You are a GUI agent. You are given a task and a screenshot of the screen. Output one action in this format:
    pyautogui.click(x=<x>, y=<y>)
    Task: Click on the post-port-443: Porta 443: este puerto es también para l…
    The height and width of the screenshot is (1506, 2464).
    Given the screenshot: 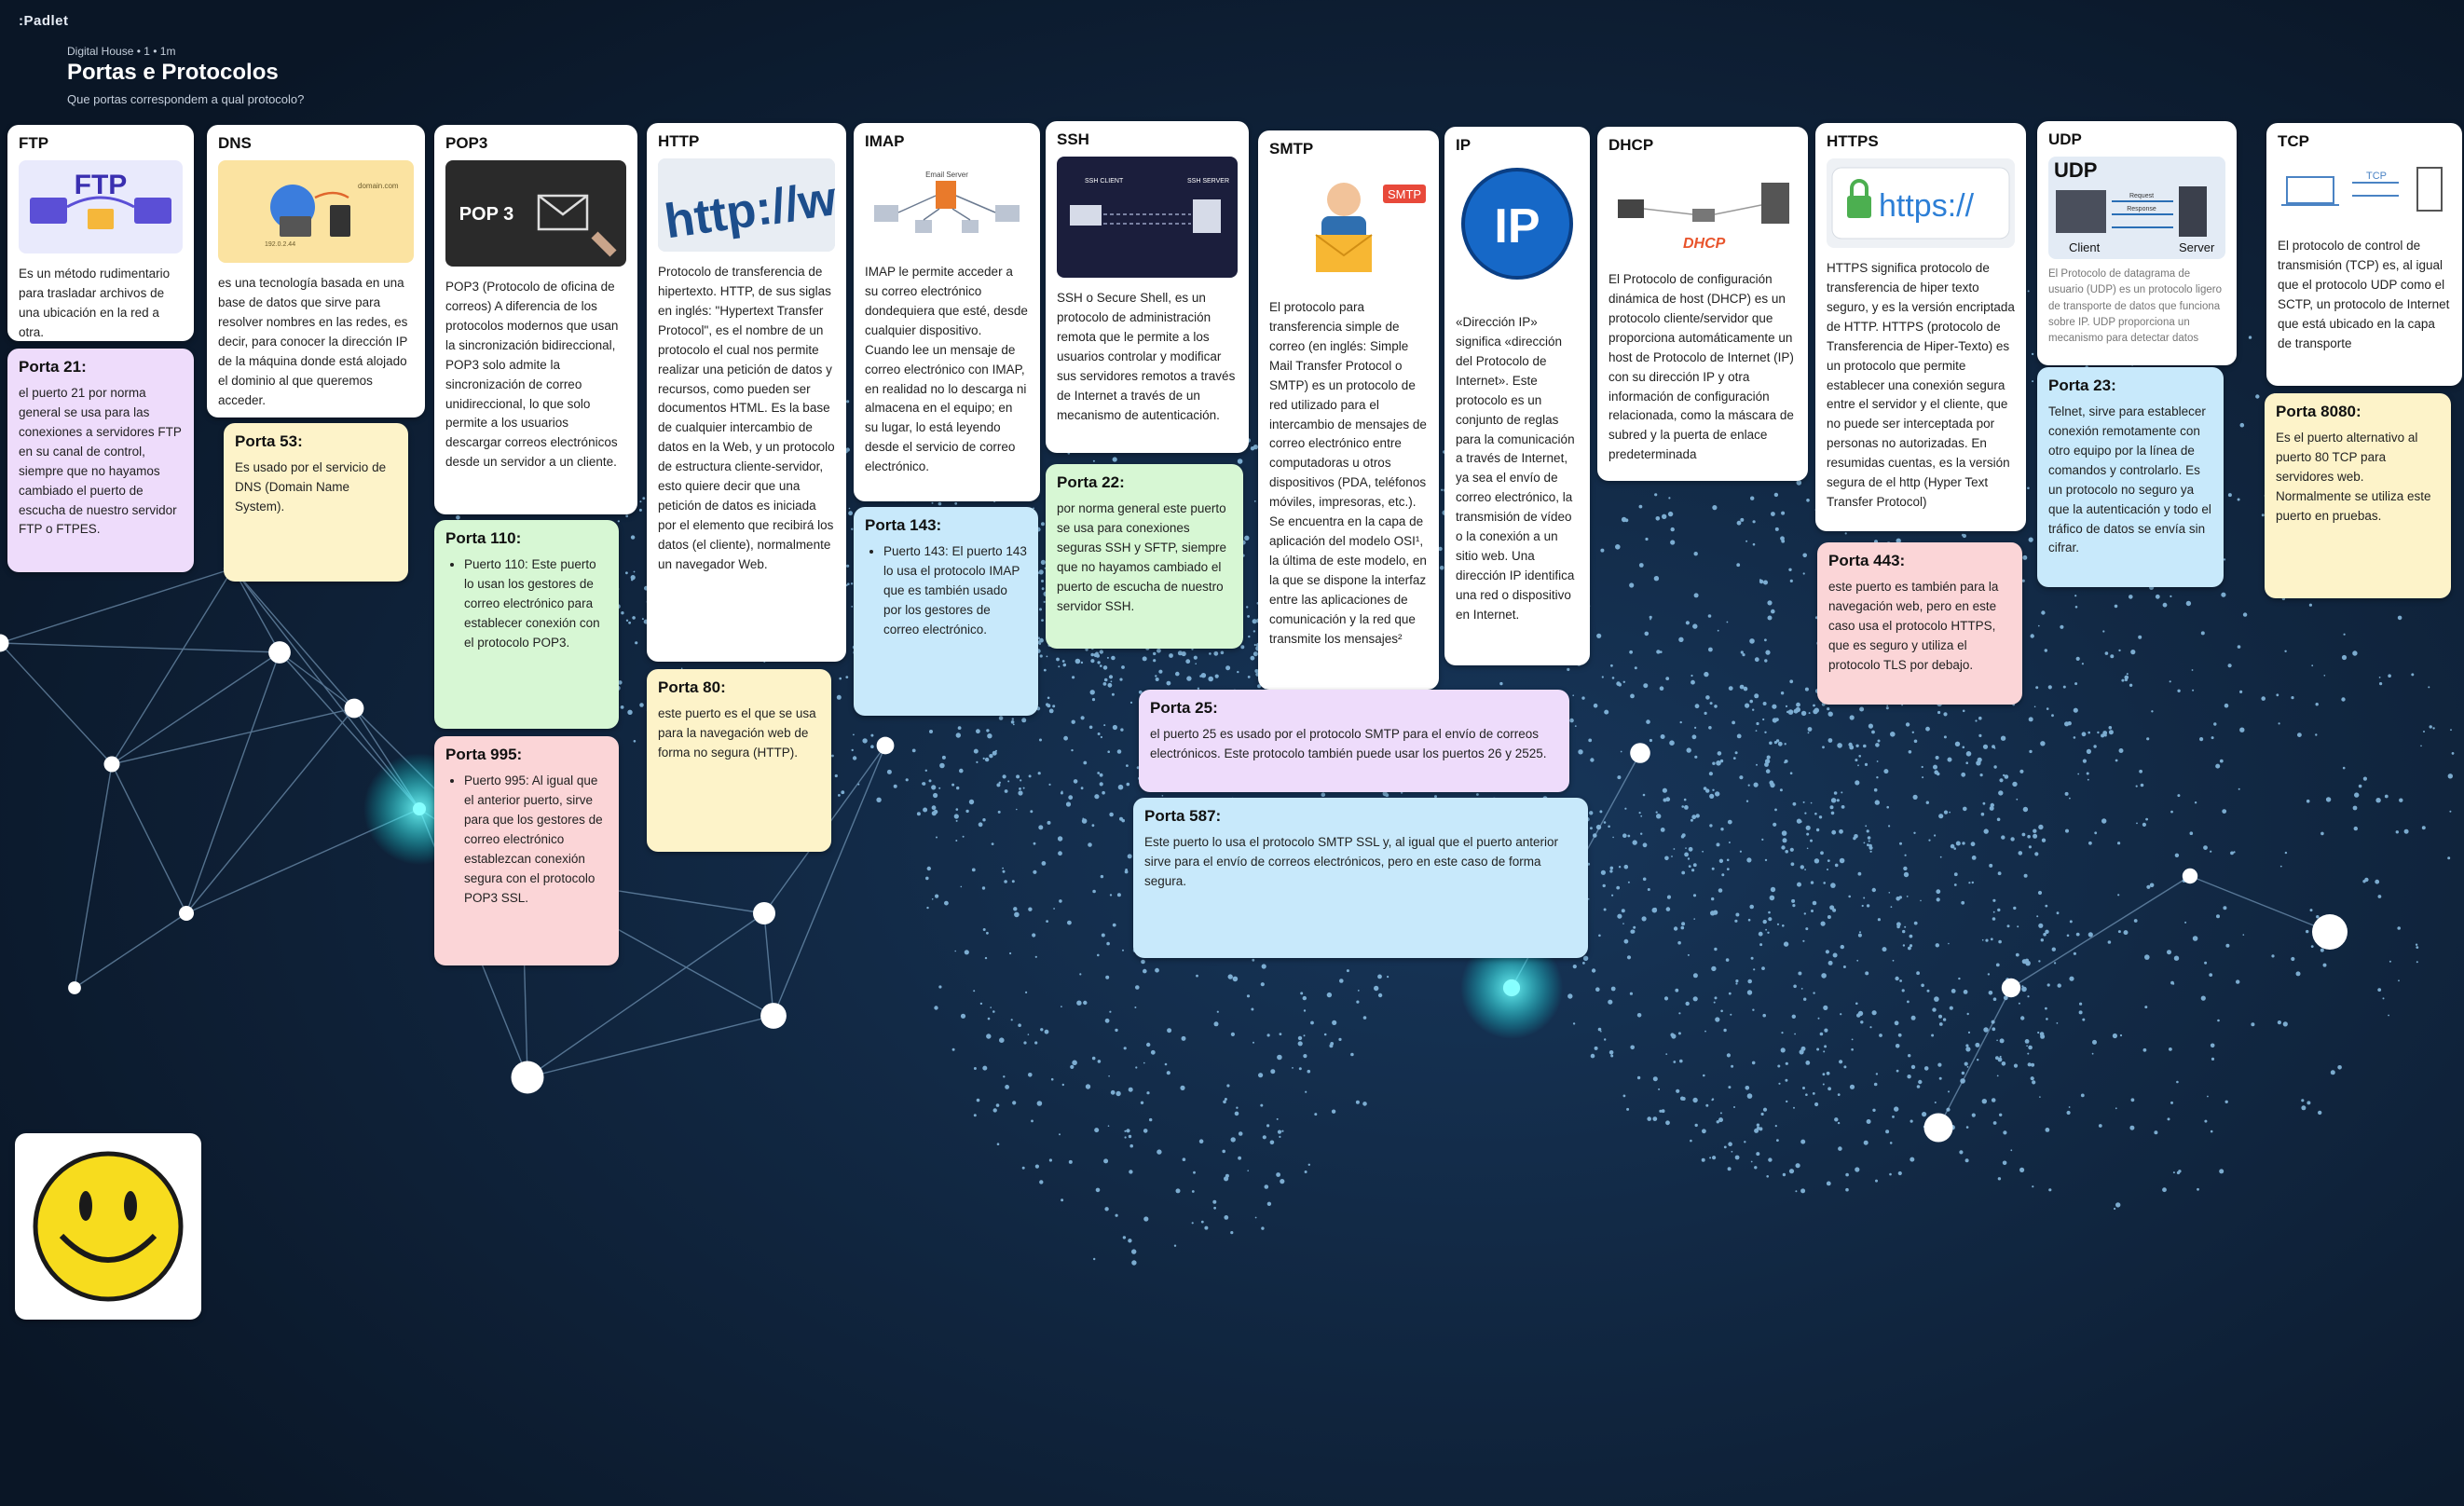 What is the action you would take?
    pyautogui.click(x=1919, y=623)
    